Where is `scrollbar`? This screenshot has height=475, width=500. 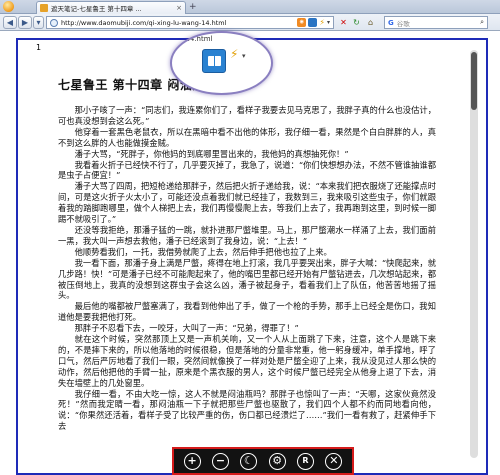 scrollbar is located at coordinates (474, 254).